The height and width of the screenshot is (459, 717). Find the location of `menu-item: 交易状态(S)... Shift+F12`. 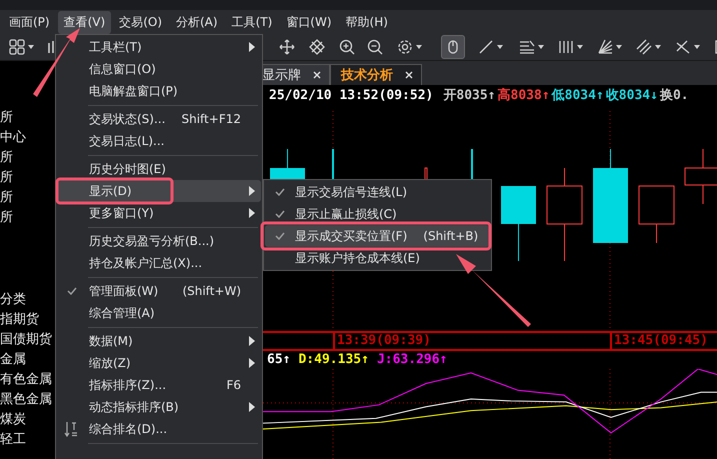

menu-item: 交易状态(S)... Shift+F12 is located at coordinates (159, 119).